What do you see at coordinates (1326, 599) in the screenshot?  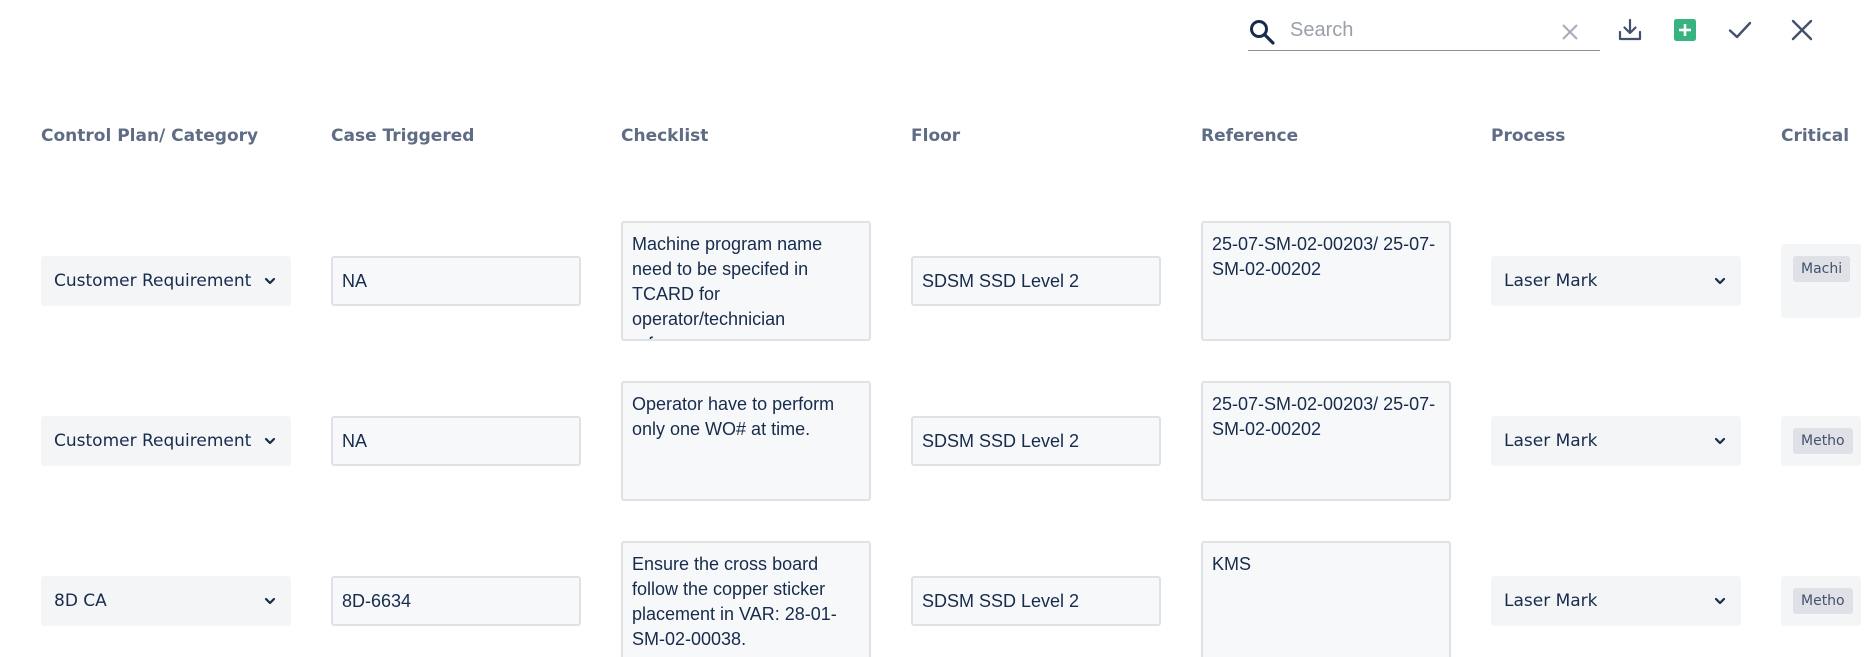 I see `reference-field: KMS` at bounding box center [1326, 599].